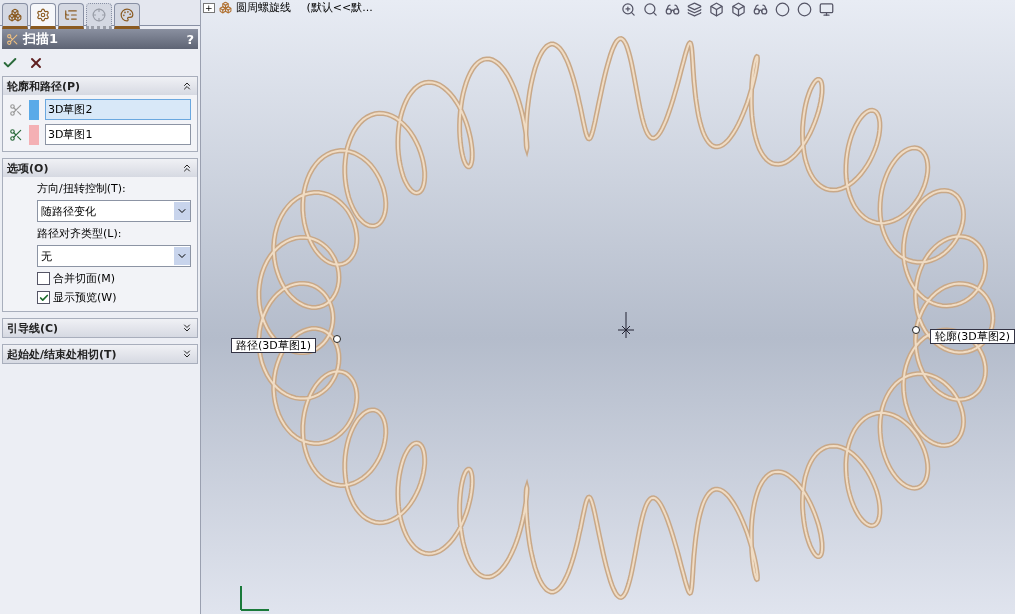 The image size is (1015, 614). What do you see at coordinates (80, 233) in the screenshot?
I see `field-label: 路径对齐类型(L):` at bounding box center [80, 233].